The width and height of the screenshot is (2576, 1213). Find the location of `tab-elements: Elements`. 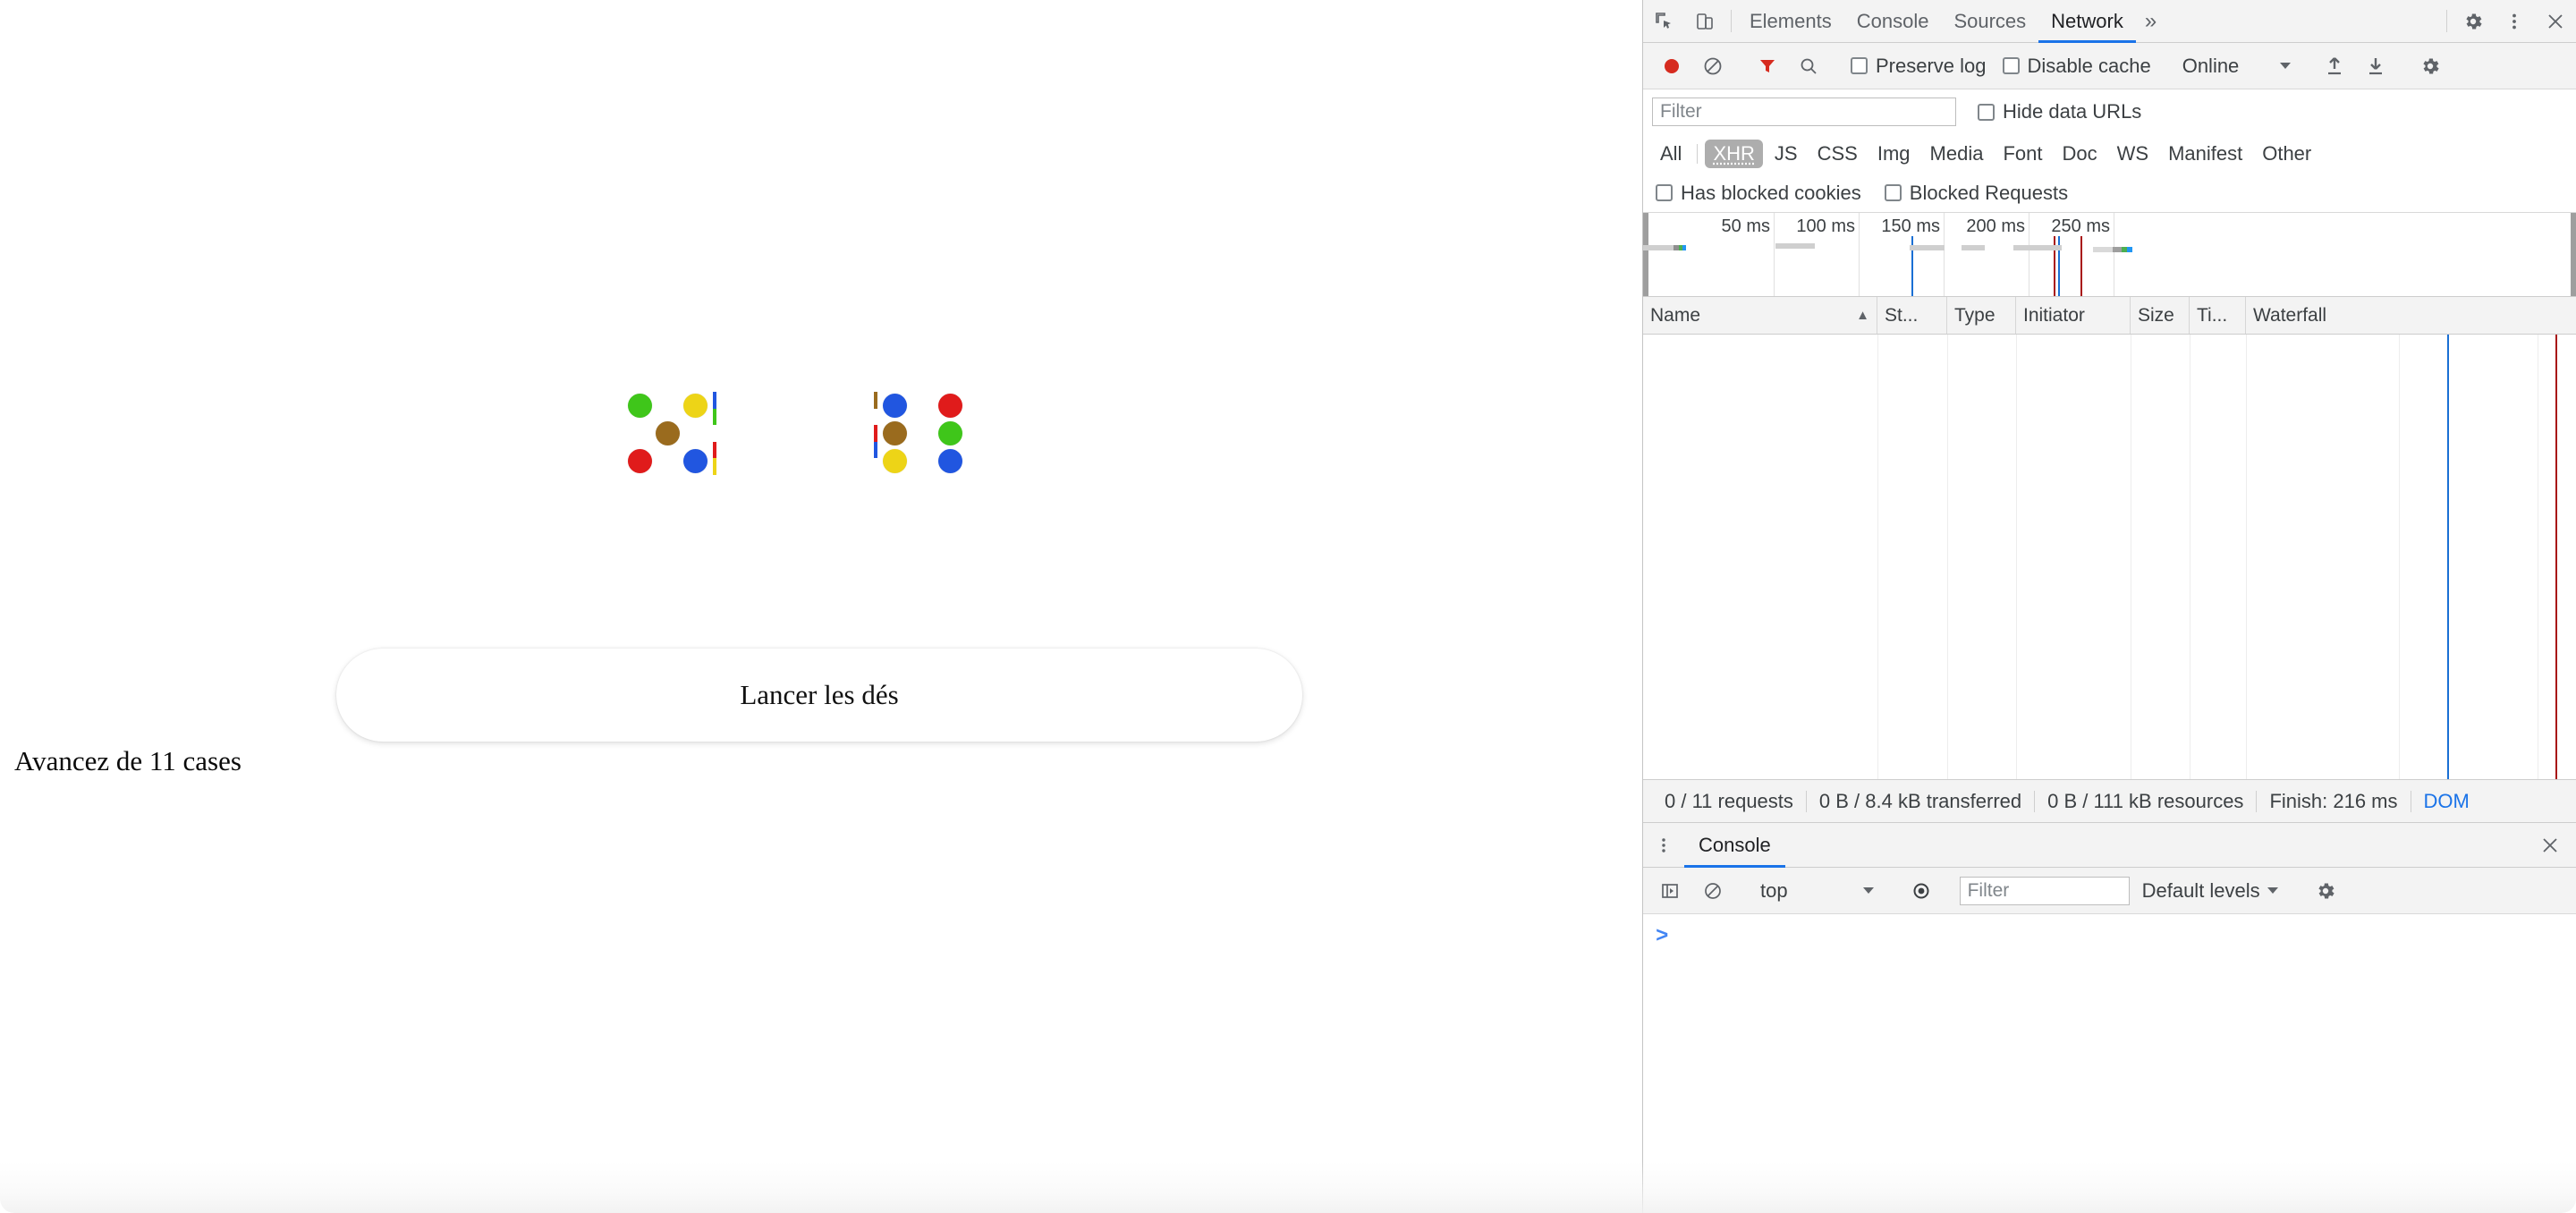

tab-elements: Elements is located at coordinates (1790, 21).